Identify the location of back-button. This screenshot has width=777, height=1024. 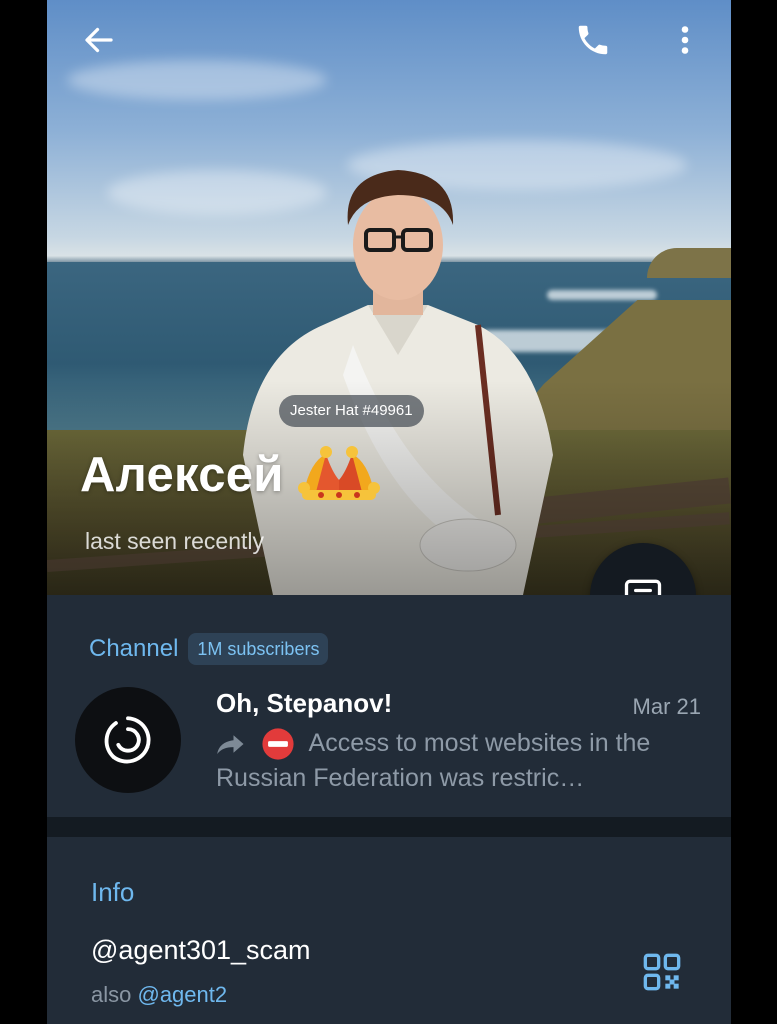
(99, 40).